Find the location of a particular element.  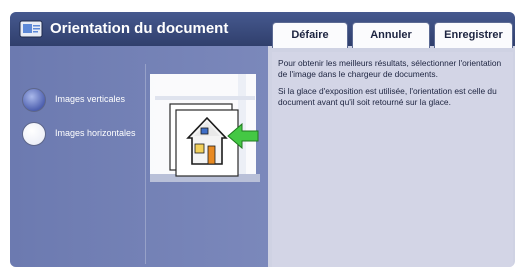

cancel-button: Annuler is located at coordinates (391, 35).